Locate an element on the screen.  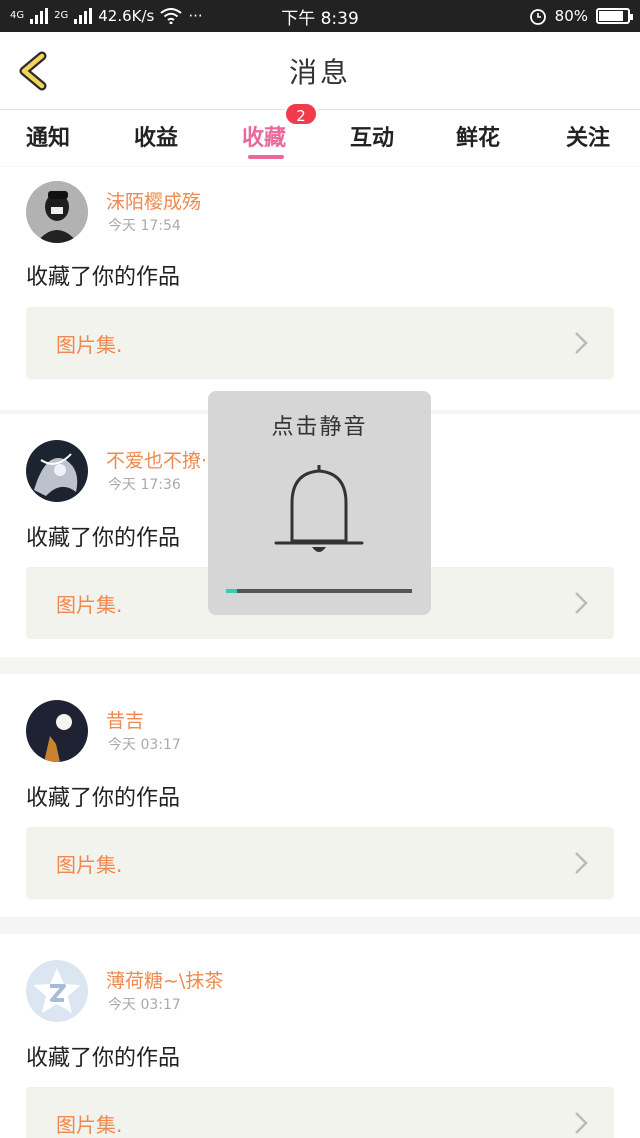
header: 消息 is located at coordinates (320, 71).